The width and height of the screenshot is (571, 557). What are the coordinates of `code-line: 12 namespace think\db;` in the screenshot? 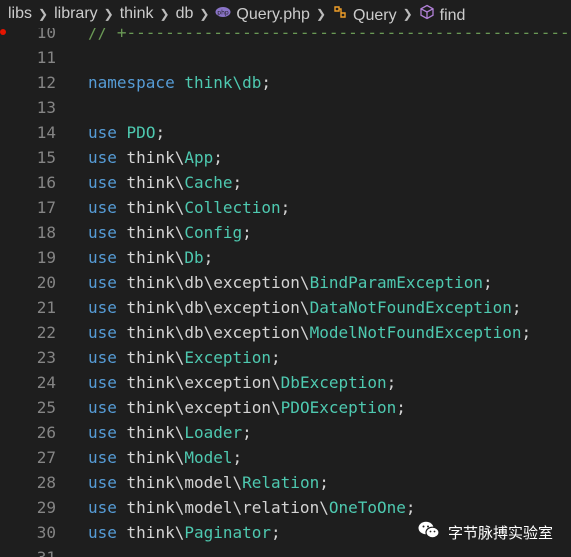 It's located at (285, 82).